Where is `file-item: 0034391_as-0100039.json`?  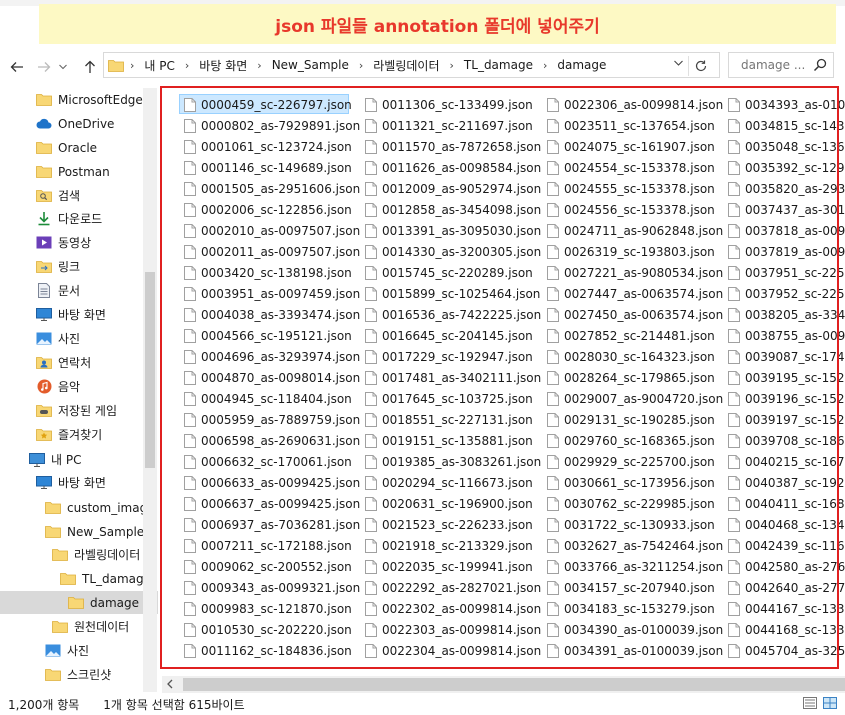
file-item: 0034391_as-0100039.json is located at coordinates (635, 650).